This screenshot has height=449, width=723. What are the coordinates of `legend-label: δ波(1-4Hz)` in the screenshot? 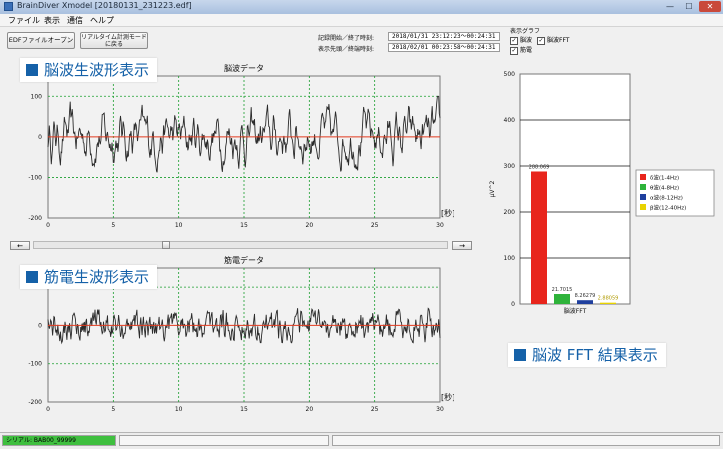 It's located at (664, 178).